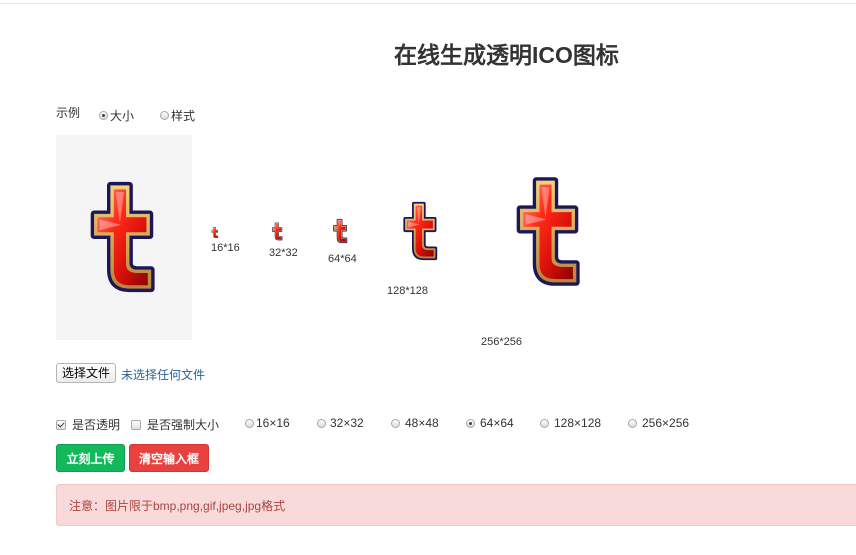  Describe the element at coordinates (277, 231) in the screenshot. I see `preview-32-icon` at that location.